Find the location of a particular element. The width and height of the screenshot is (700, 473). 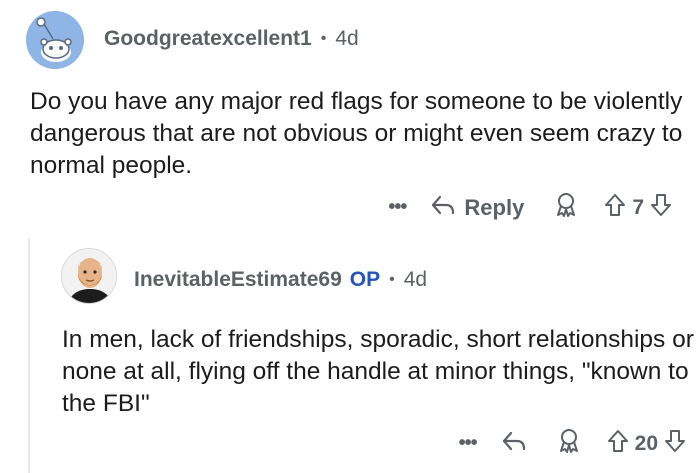

comment-meta: Goodgreatexcellent1 • 4d is located at coordinates (231, 39).